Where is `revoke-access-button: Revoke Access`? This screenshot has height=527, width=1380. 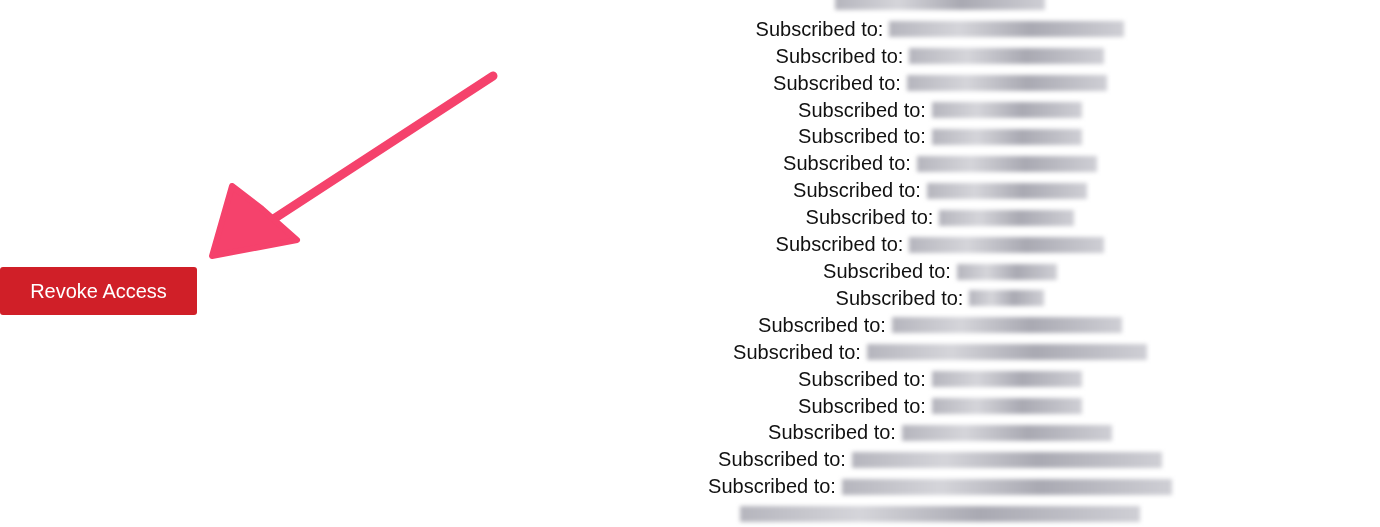 revoke-access-button: Revoke Access is located at coordinates (98, 291).